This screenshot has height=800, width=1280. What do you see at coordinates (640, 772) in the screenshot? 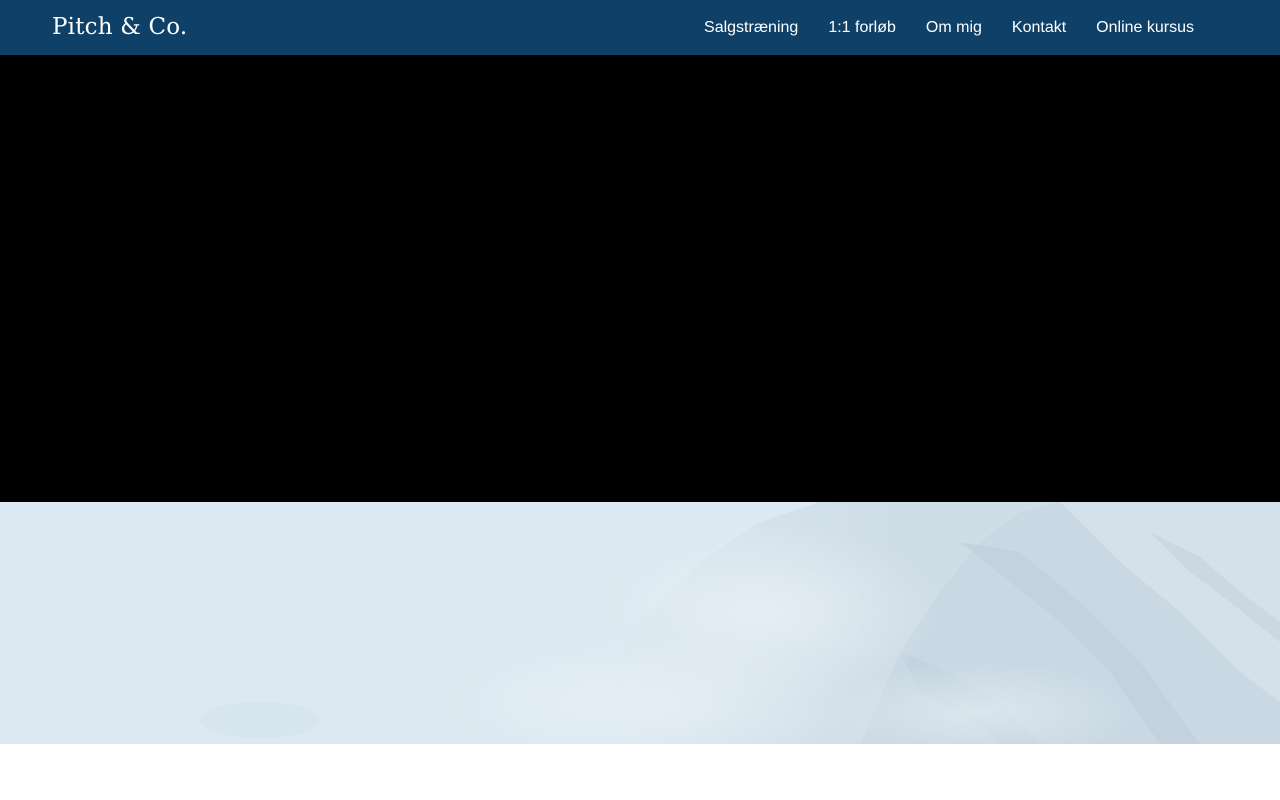
I see `page-bottom-area` at bounding box center [640, 772].